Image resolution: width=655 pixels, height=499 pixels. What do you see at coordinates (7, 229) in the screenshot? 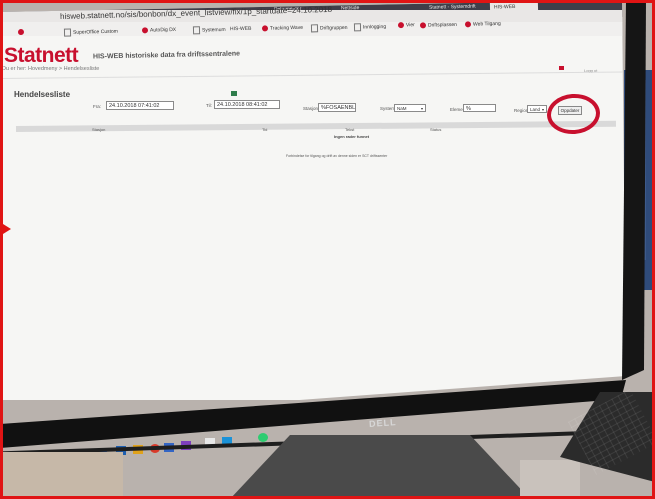
I see `annotation-arrow` at bounding box center [7, 229].